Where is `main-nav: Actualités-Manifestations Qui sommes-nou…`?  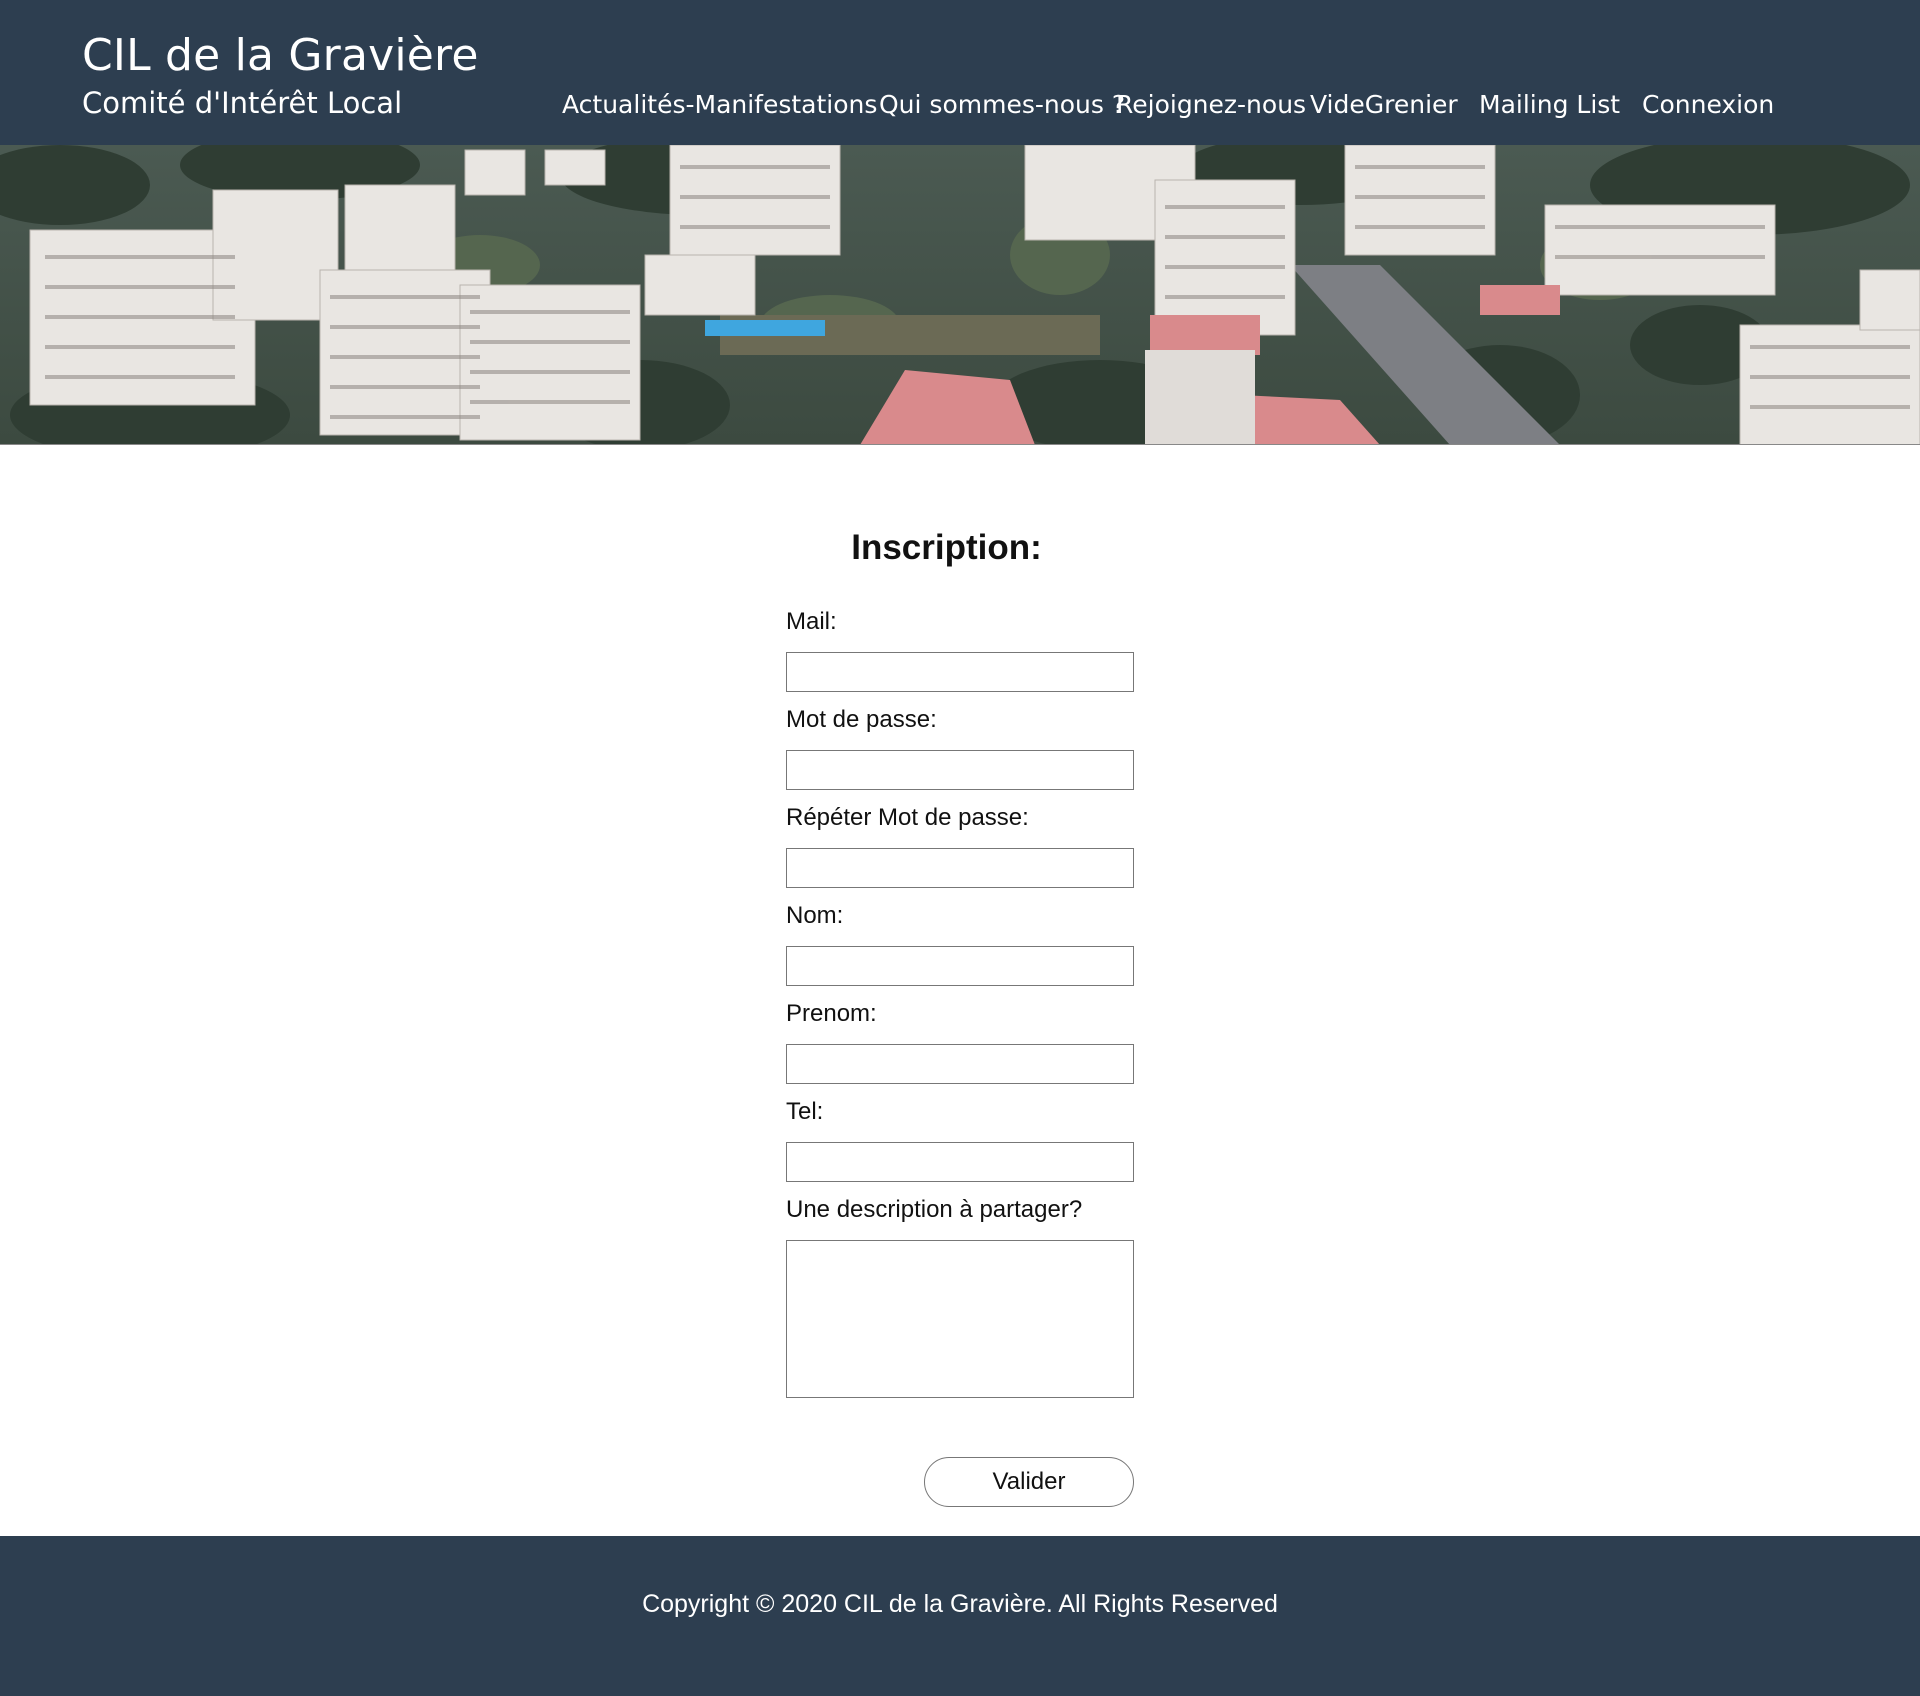 main-nav: Actualités-Manifestations Qui sommes-nou… is located at coordinates (960, 108).